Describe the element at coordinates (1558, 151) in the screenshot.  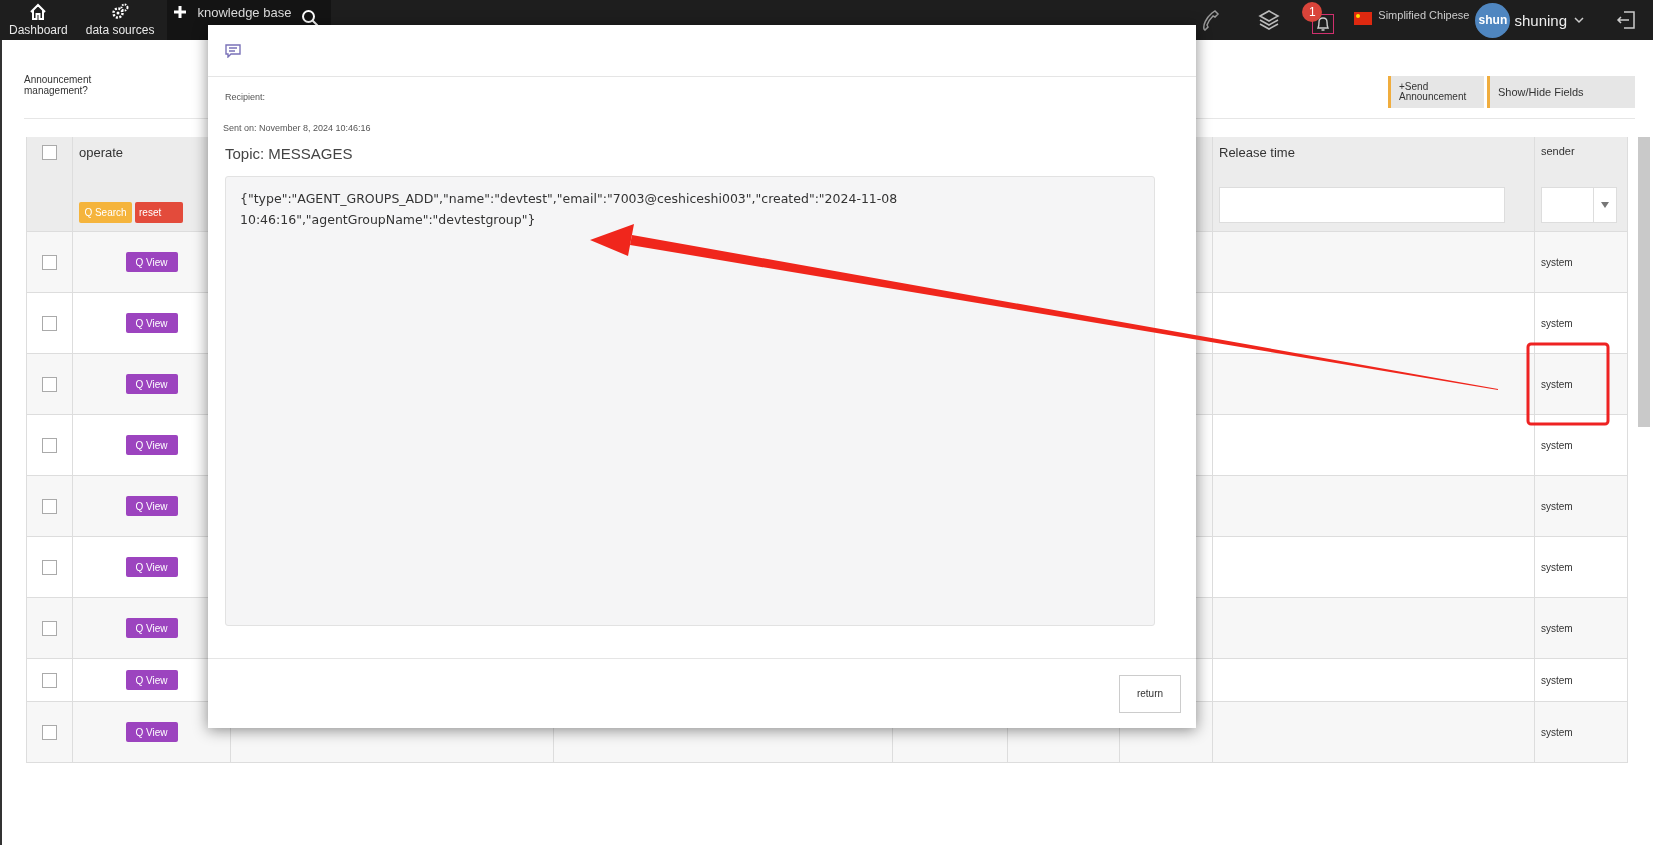
I see `column-header: sender` at that location.